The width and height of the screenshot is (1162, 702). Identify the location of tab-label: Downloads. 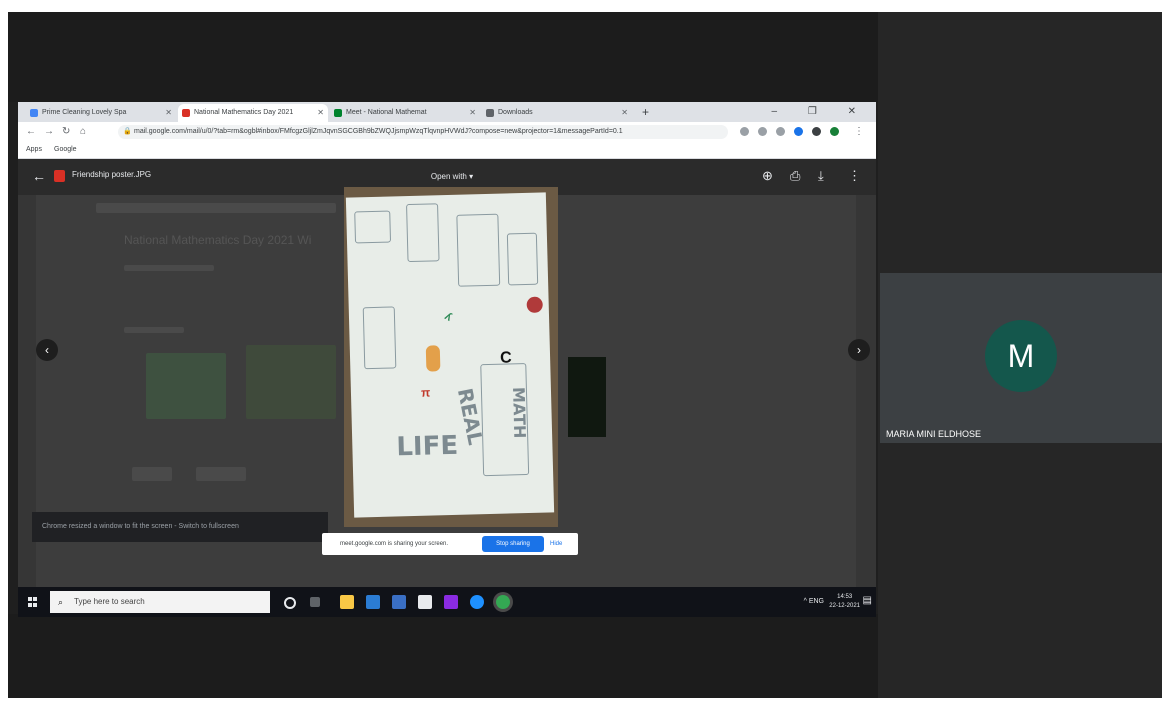
(515, 112).